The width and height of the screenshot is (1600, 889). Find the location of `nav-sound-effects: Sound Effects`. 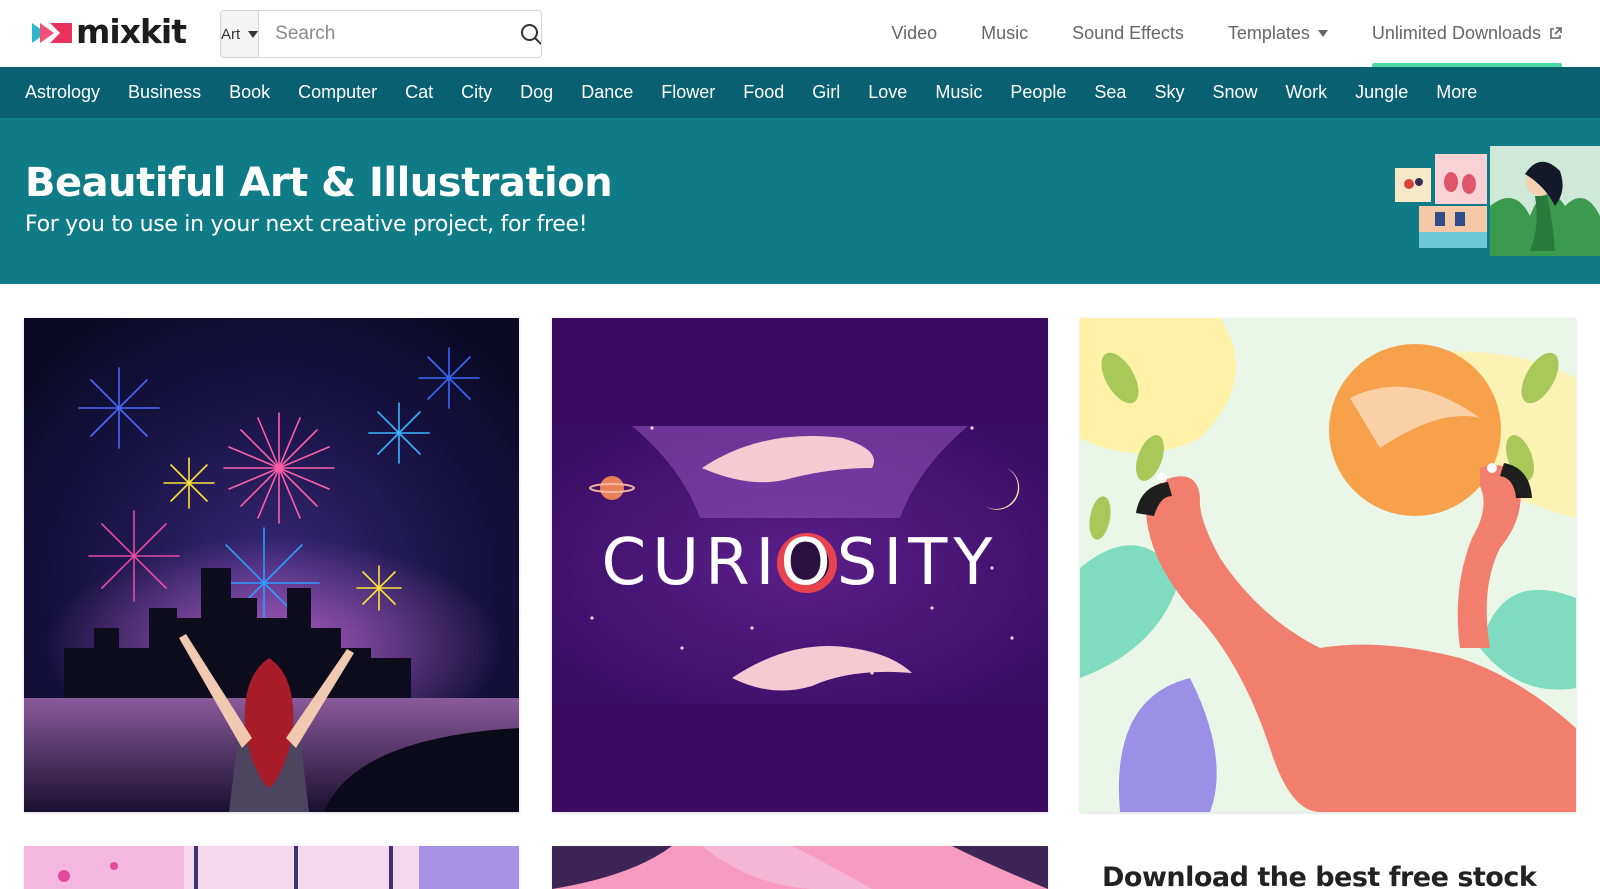

nav-sound-effects: Sound Effects is located at coordinates (1128, 33).